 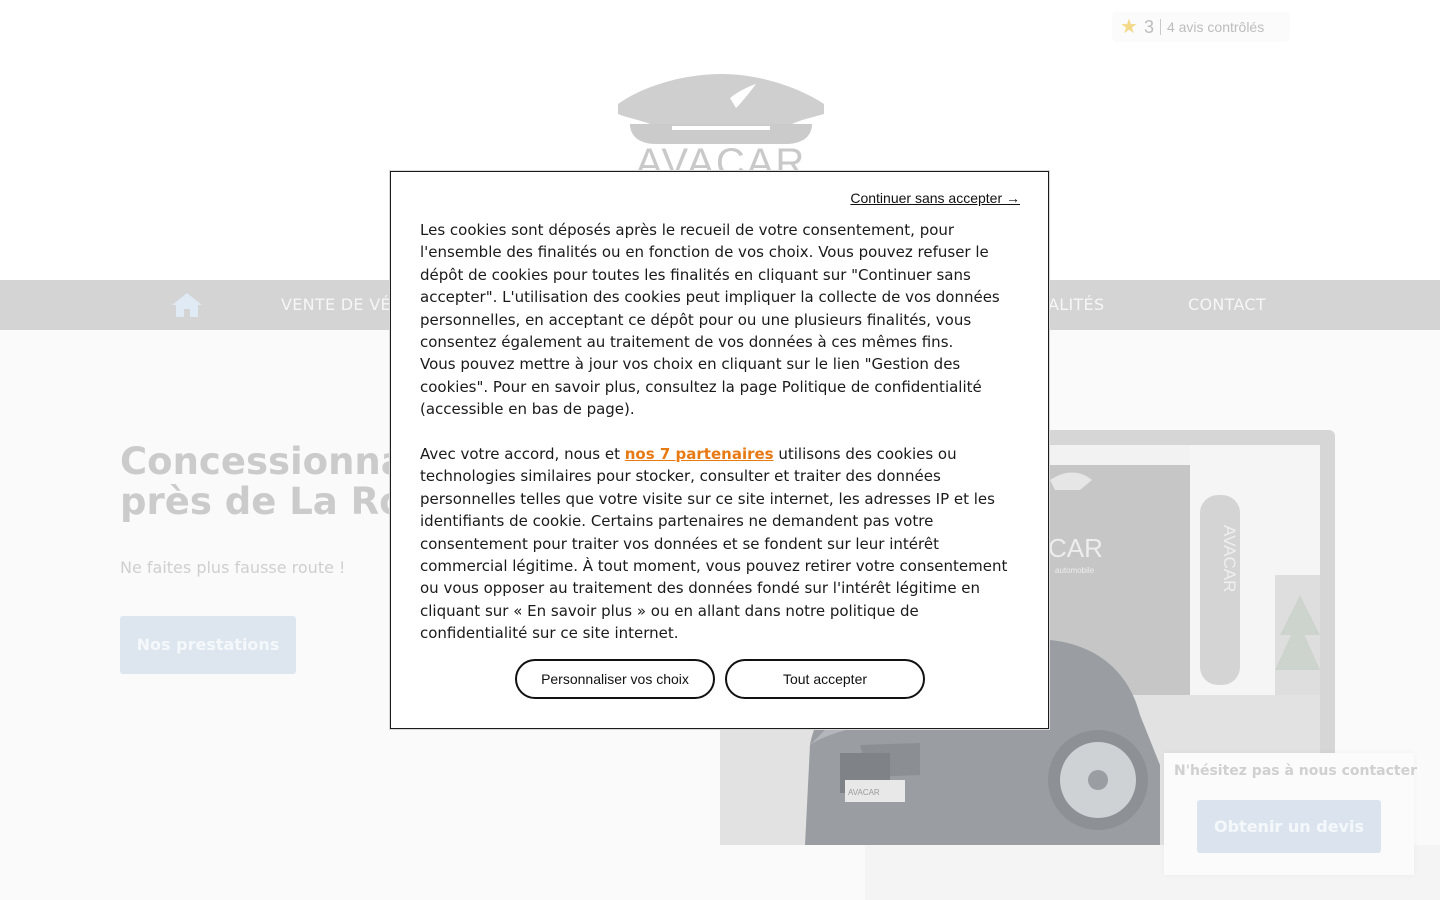 What do you see at coordinates (1289, 826) in the screenshot?
I see `get-quote-button: Obtenir un devis` at bounding box center [1289, 826].